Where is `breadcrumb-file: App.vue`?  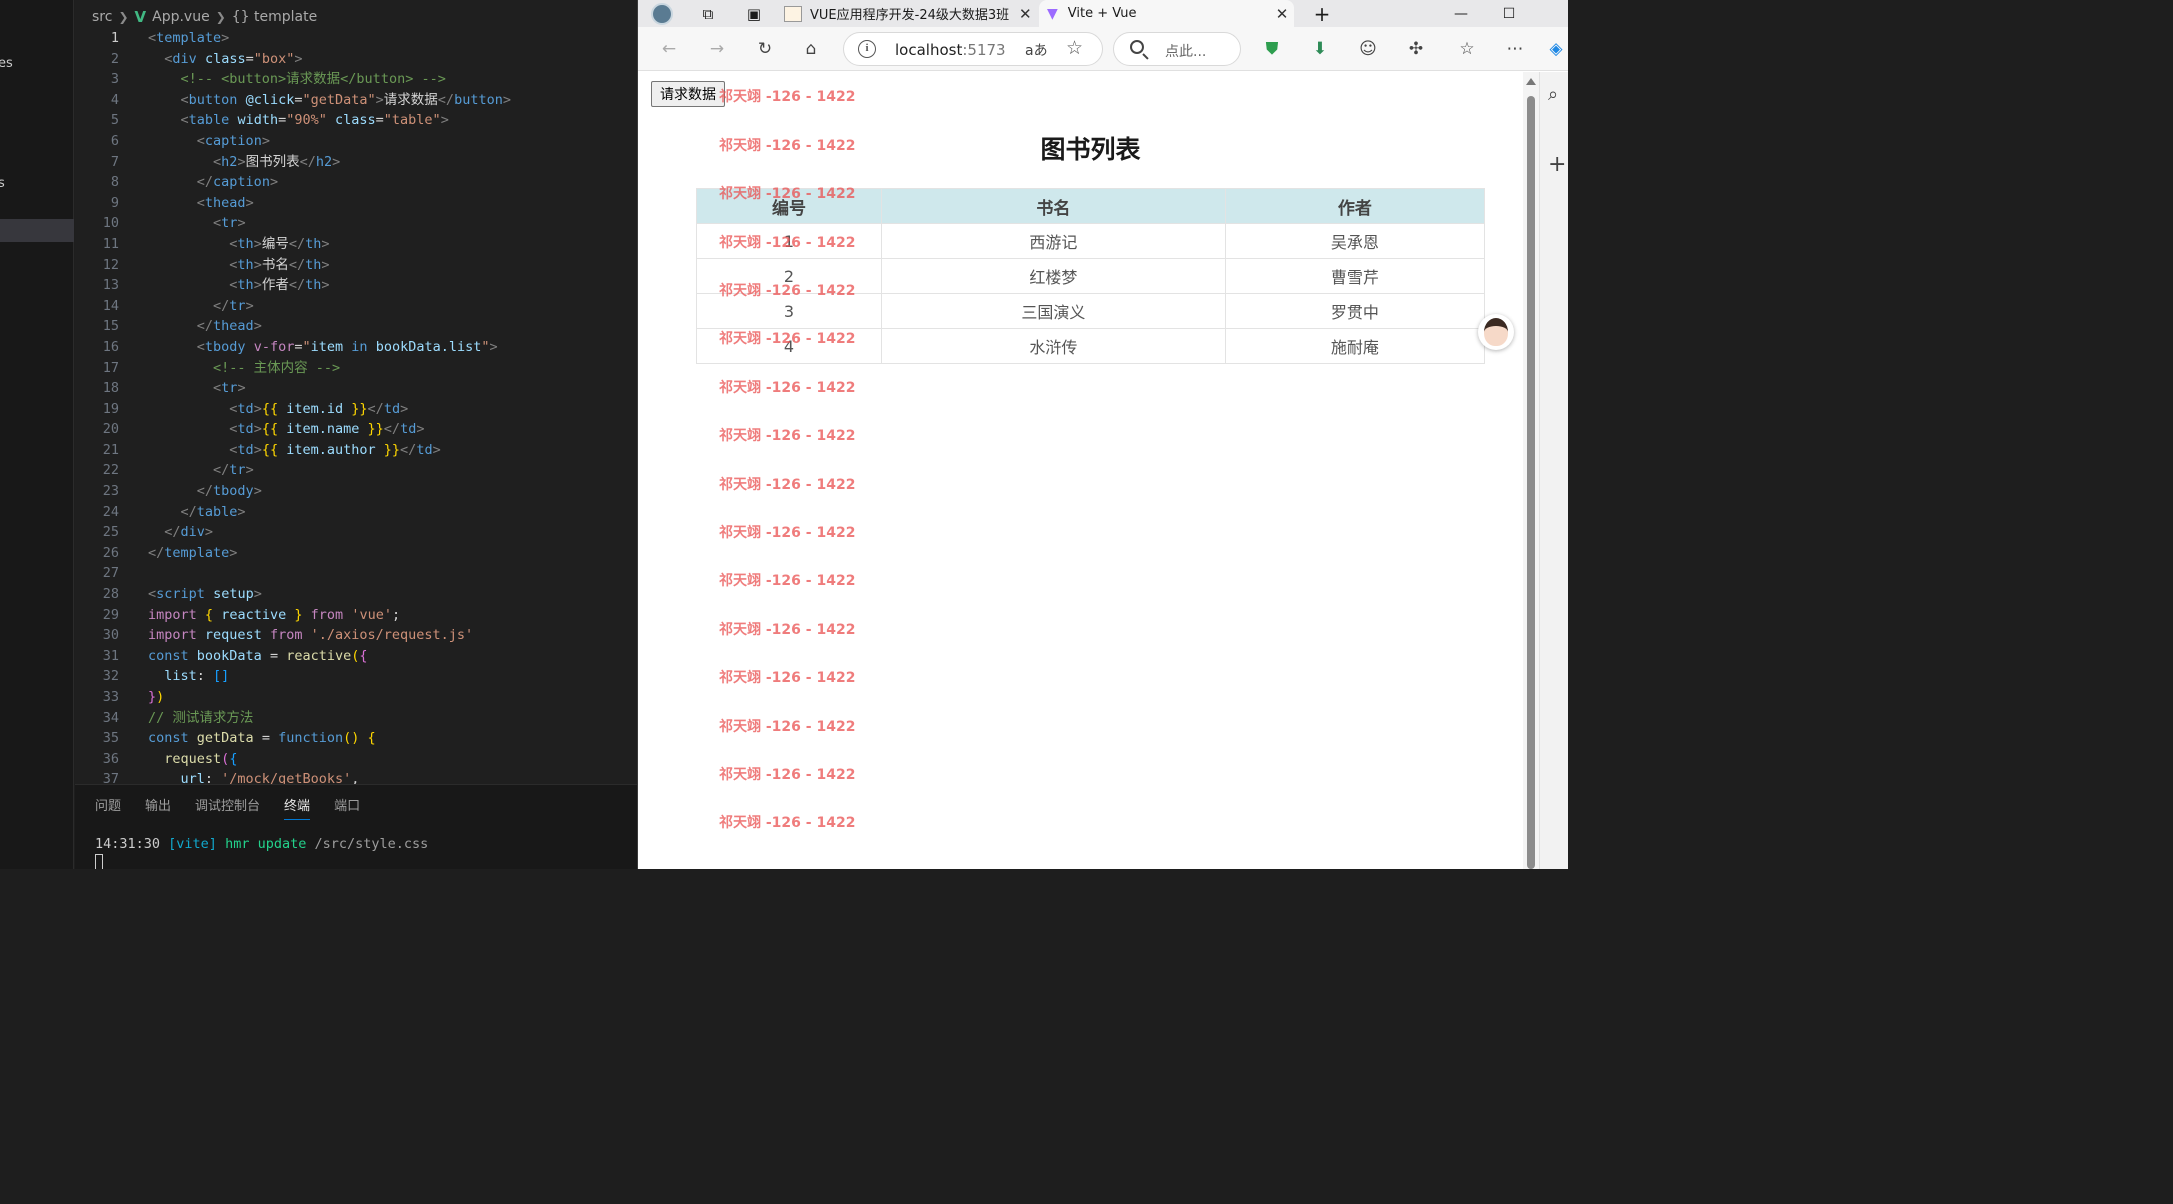
breadcrumb-file: App.vue is located at coordinates (181, 17).